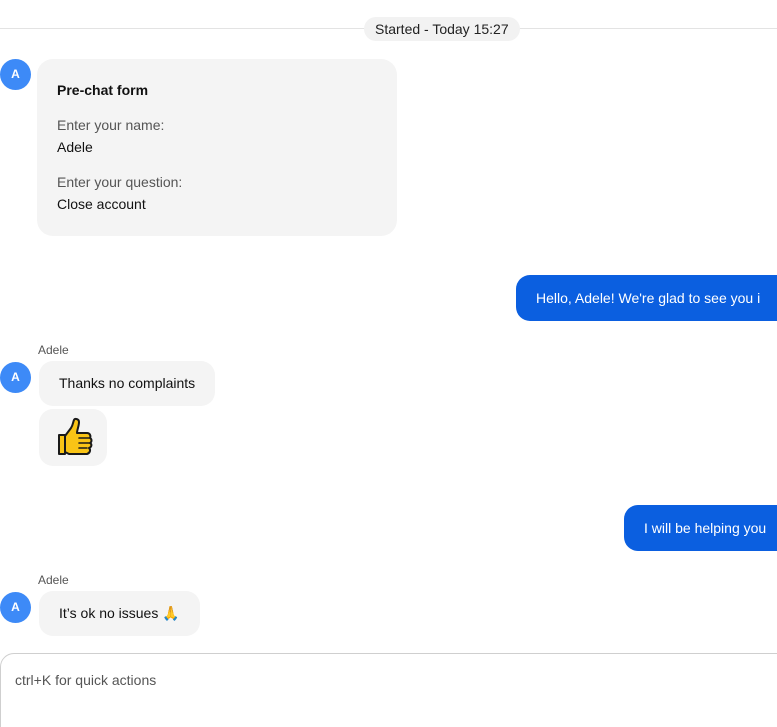 The image size is (777, 727). I want to click on form-field-value: Close account, so click(101, 204).